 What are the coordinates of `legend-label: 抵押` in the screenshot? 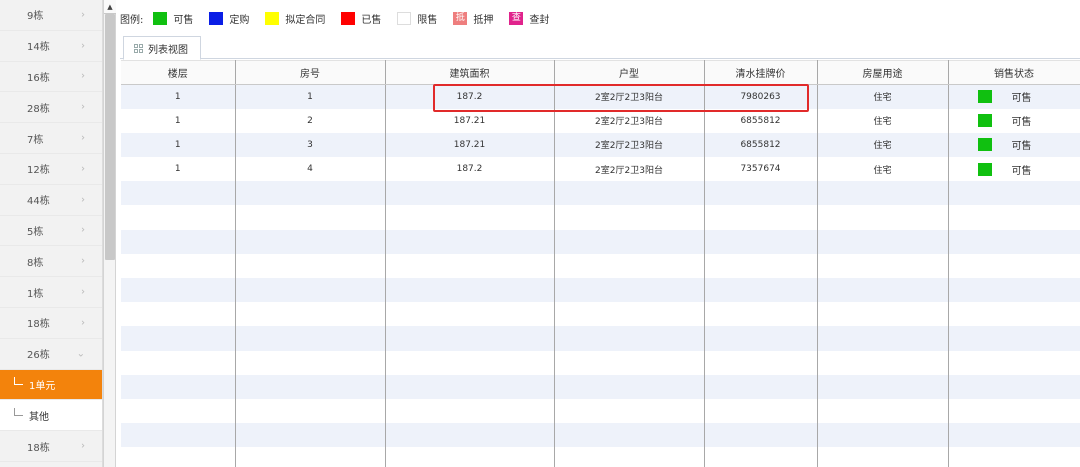 It's located at (483, 20).